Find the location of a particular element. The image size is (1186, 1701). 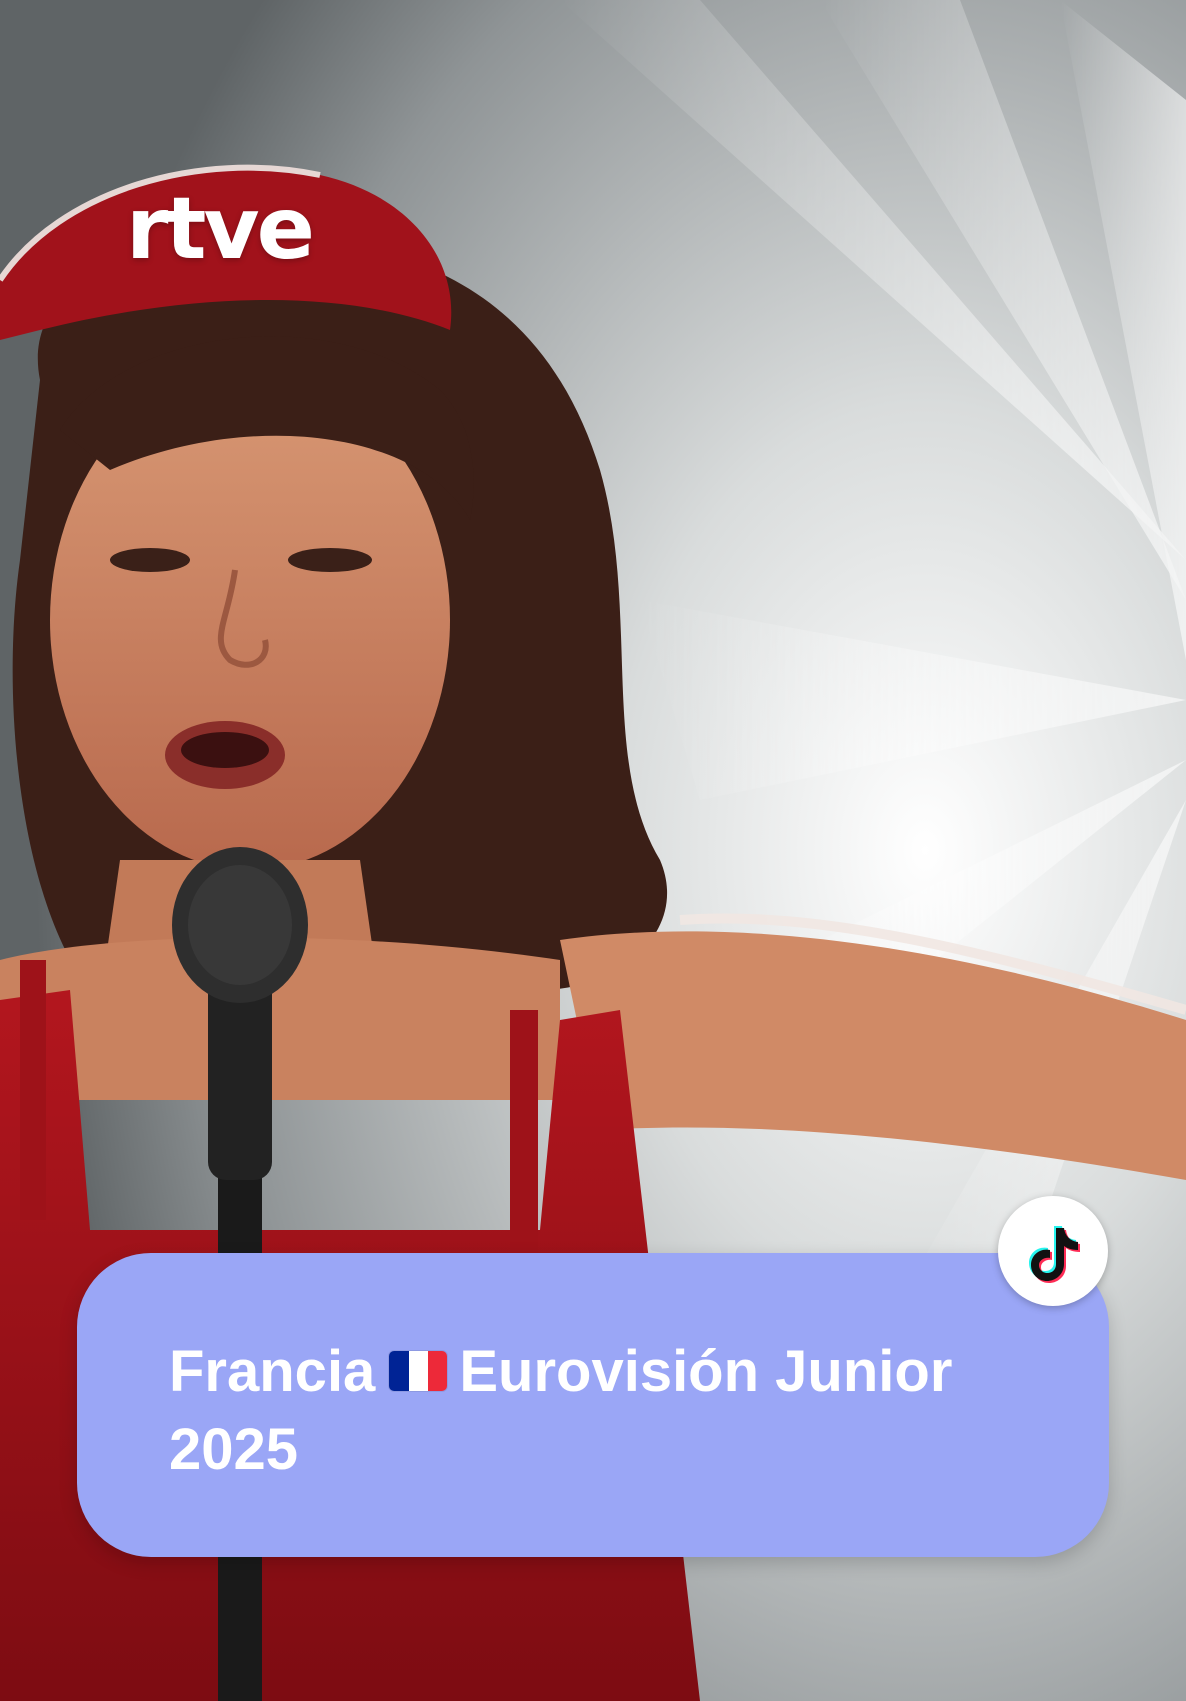

tiktok-badge is located at coordinates (1053, 1251).